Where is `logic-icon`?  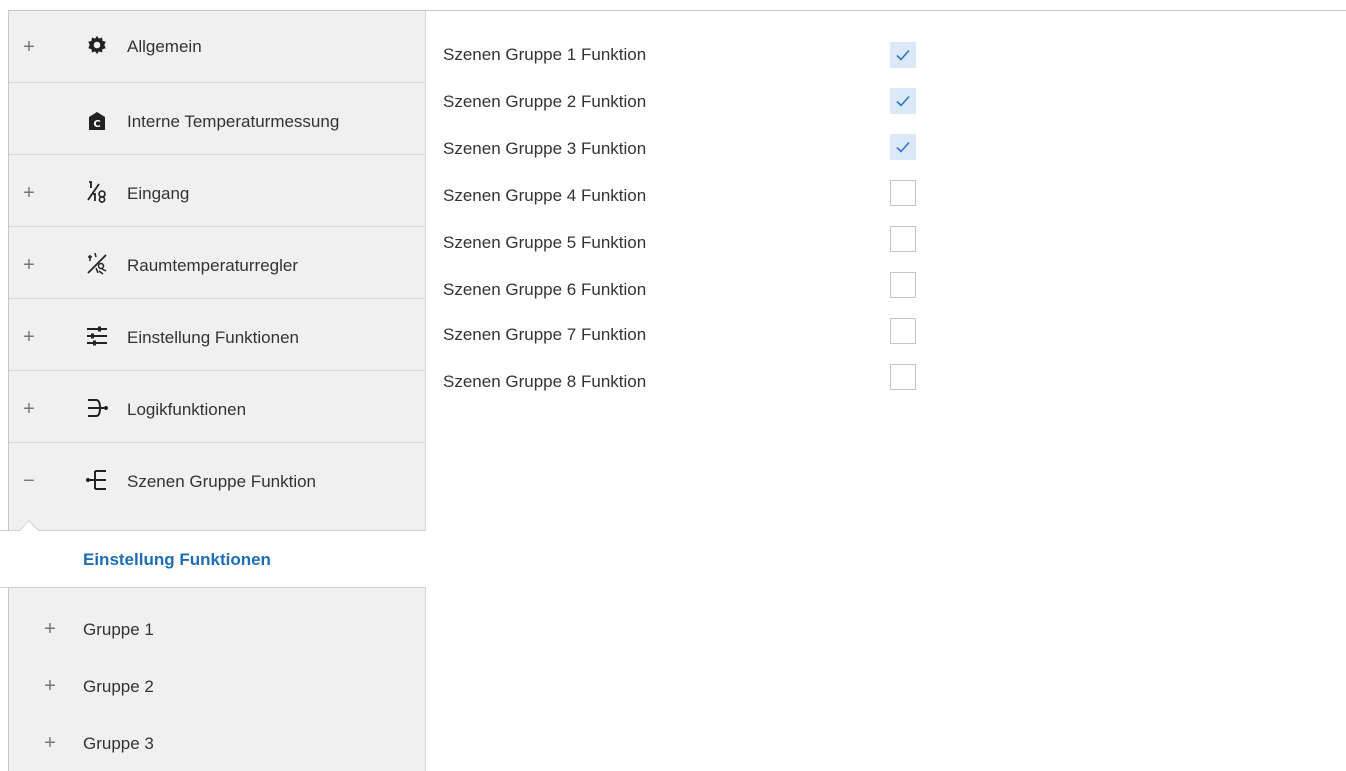
logic-icon is located at coordinates (97, 408).